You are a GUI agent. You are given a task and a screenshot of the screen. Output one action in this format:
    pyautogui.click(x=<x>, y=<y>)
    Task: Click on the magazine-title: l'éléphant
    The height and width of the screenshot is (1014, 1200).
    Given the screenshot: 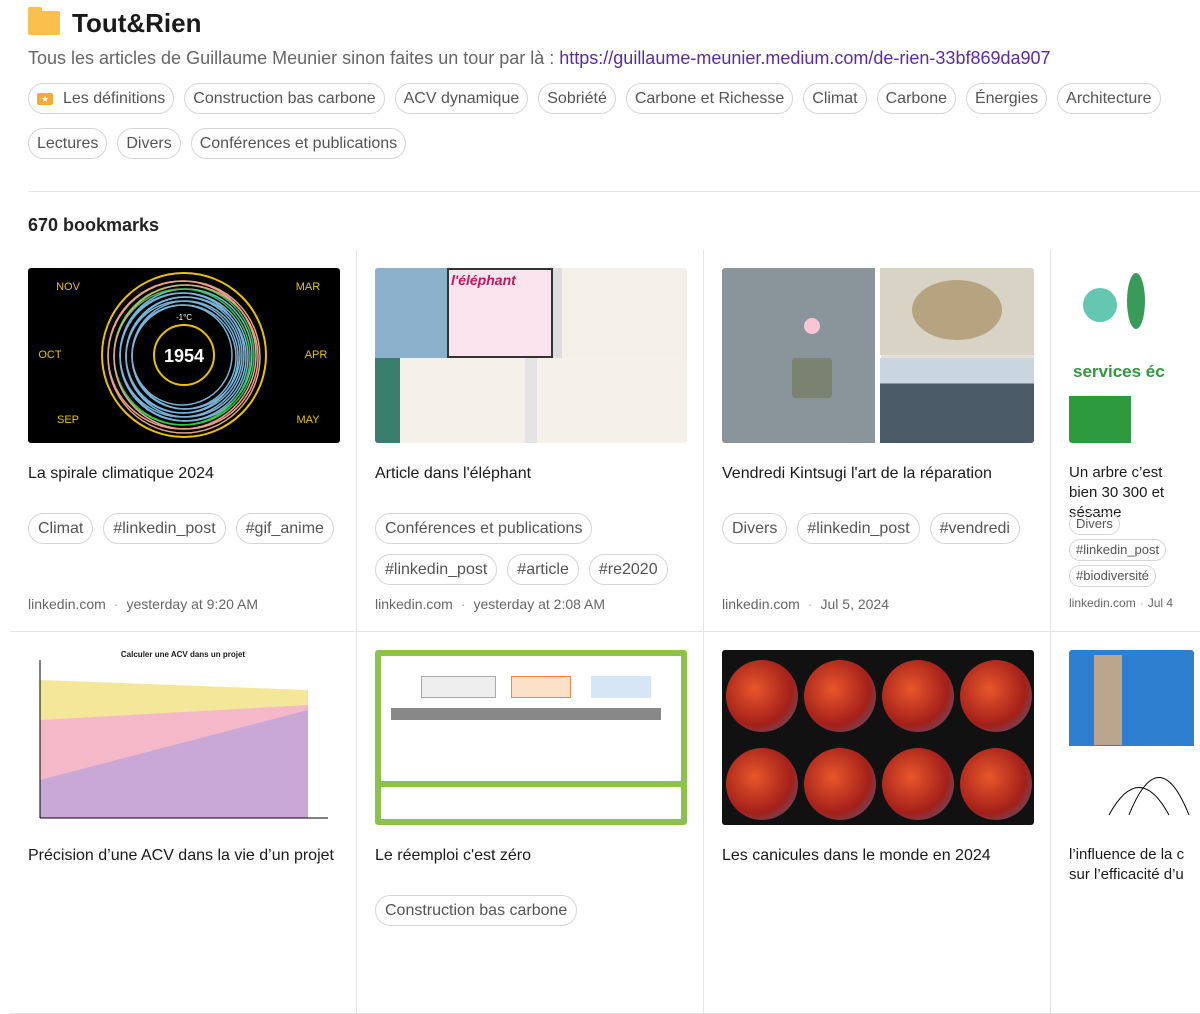 What is the action you would take?
    pyautogui.click(x=483, y=280)
    